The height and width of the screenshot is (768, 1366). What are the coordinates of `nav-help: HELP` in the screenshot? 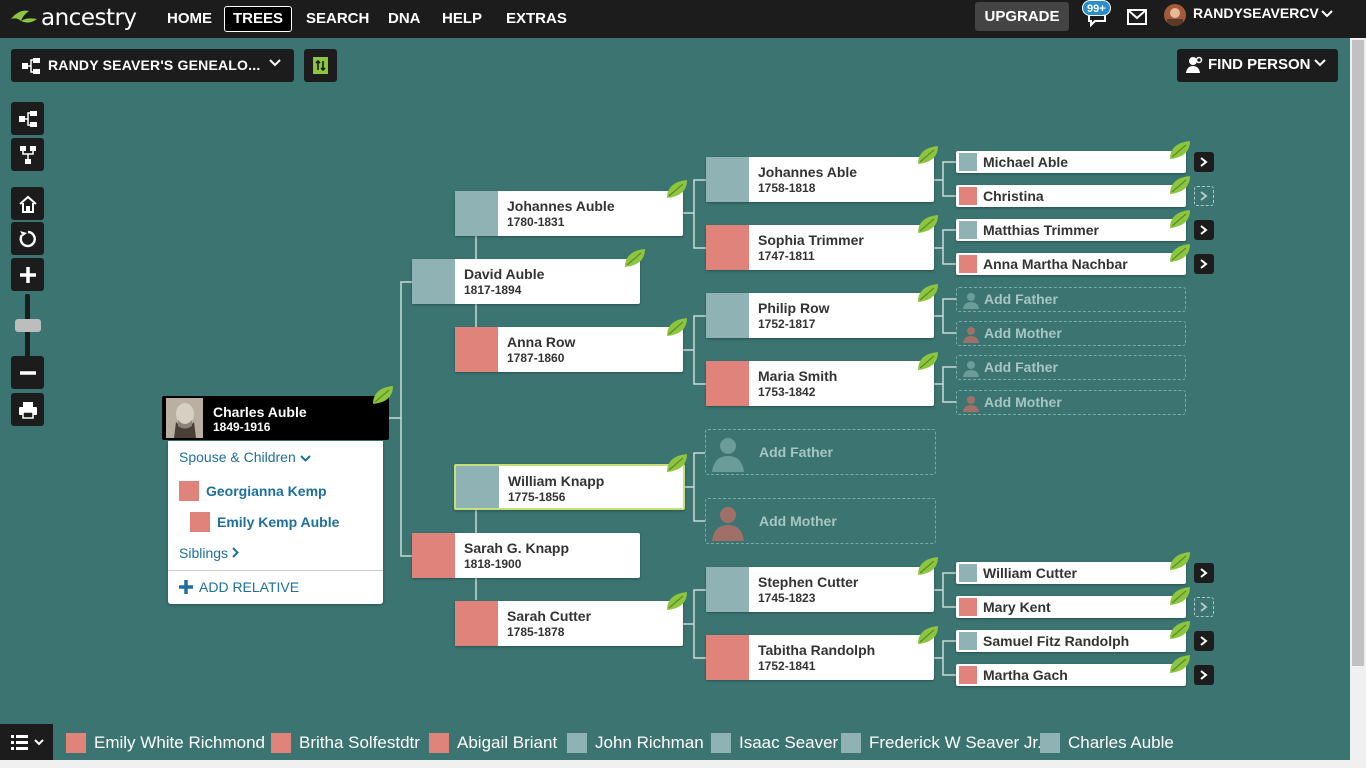 It's located at (462, 19).